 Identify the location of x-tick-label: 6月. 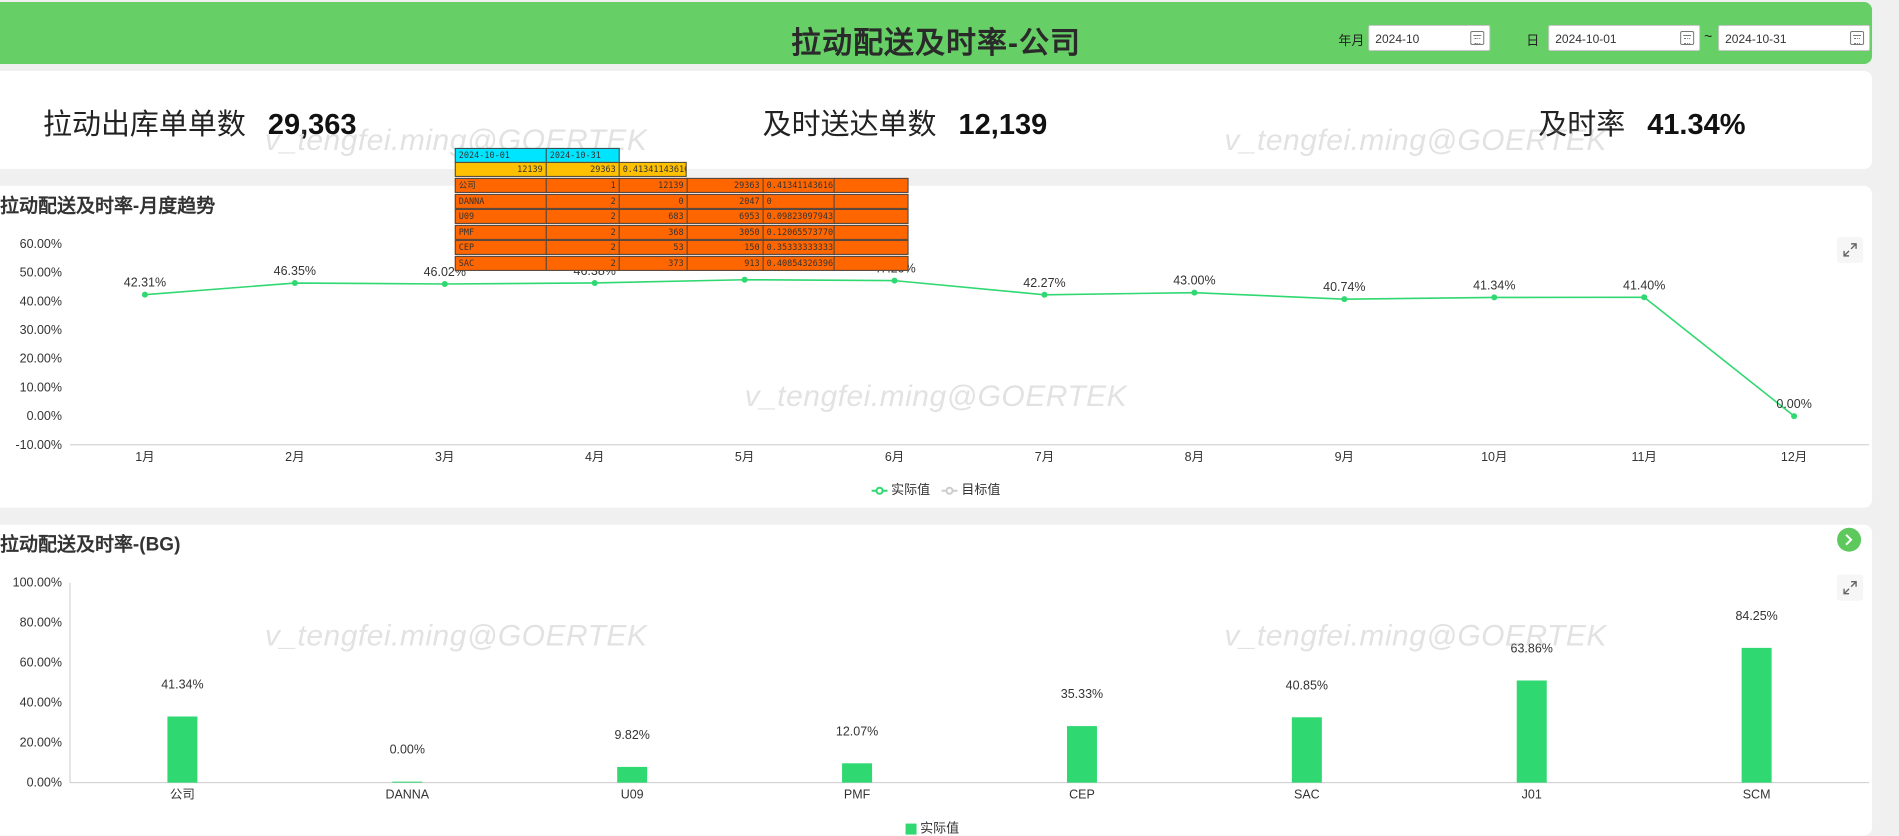
(894, 457).